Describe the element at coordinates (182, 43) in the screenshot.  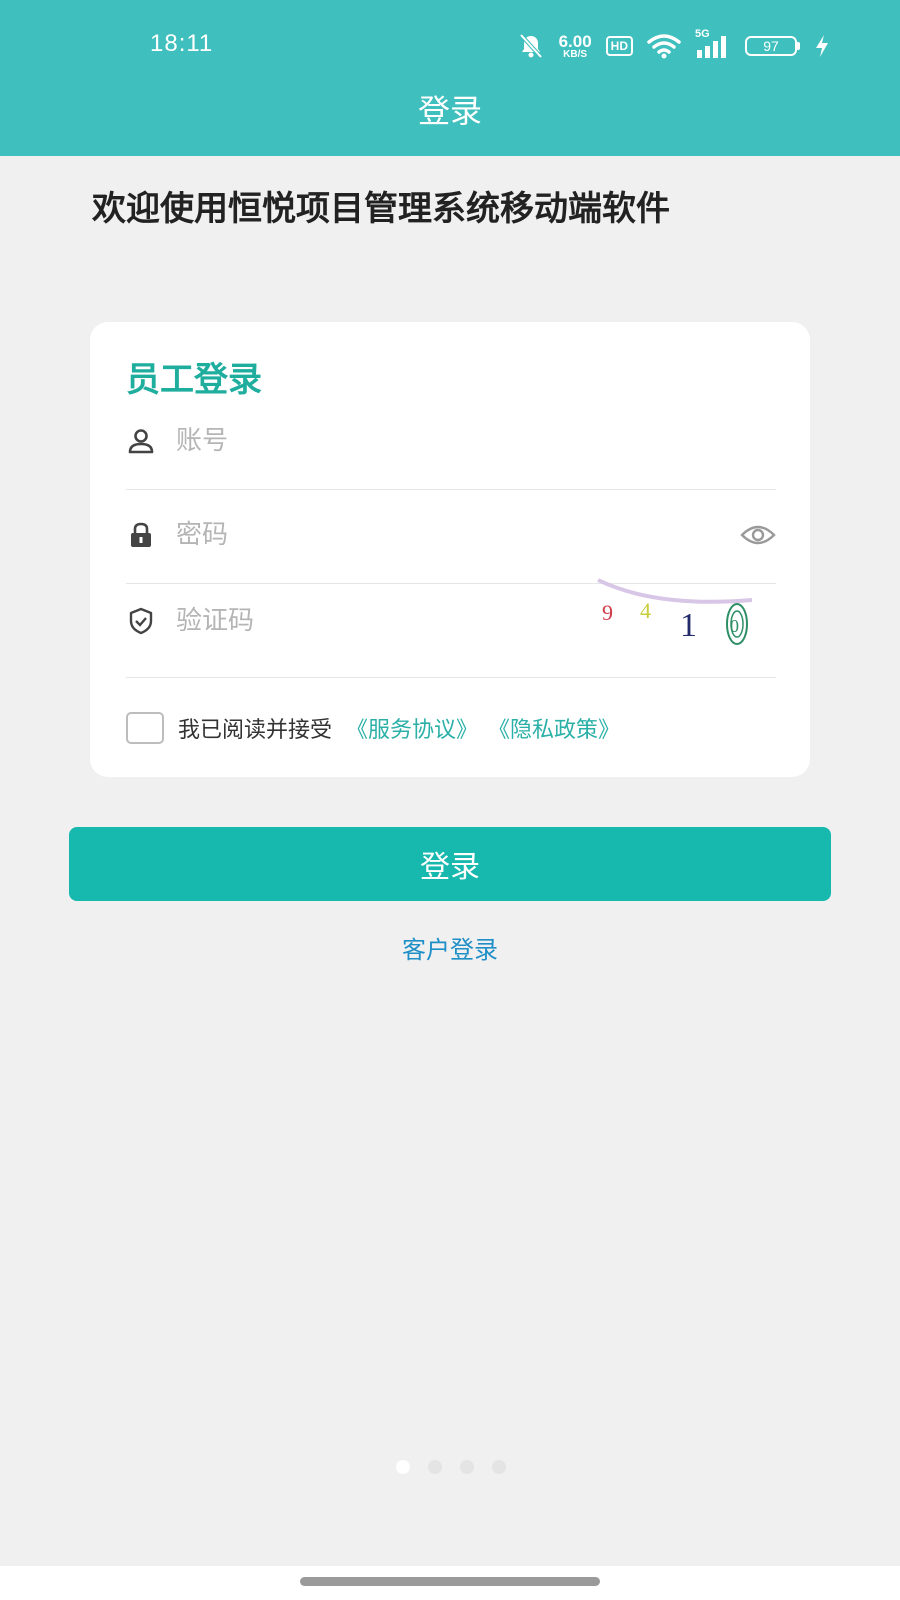
I see `status-time: 18:11` at that location.